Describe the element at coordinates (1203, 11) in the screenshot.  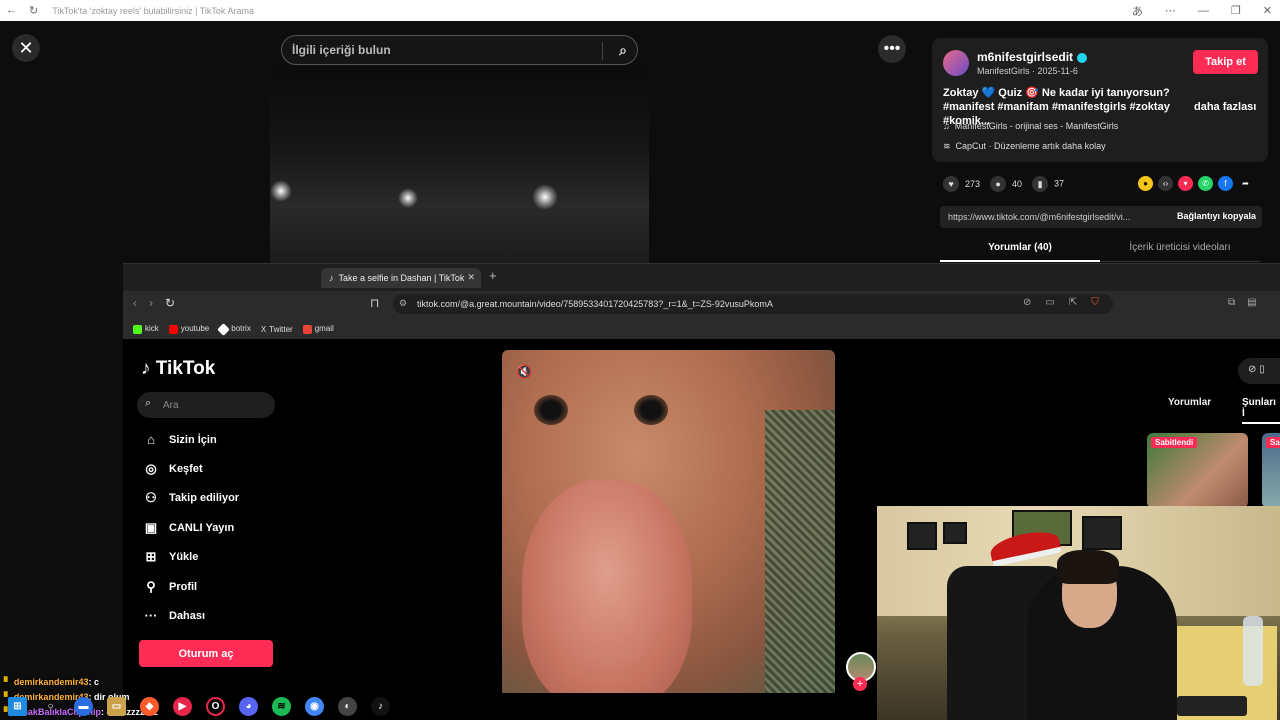
I see `minimize-icon: —` at that location.